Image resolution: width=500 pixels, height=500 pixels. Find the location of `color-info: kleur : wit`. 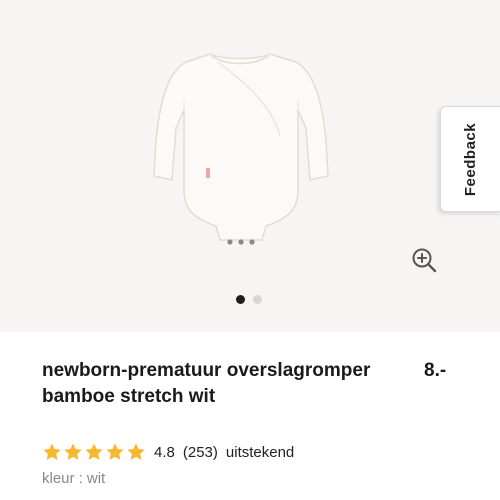

color-info: kleur : wit is located at coordinates (73, 478).